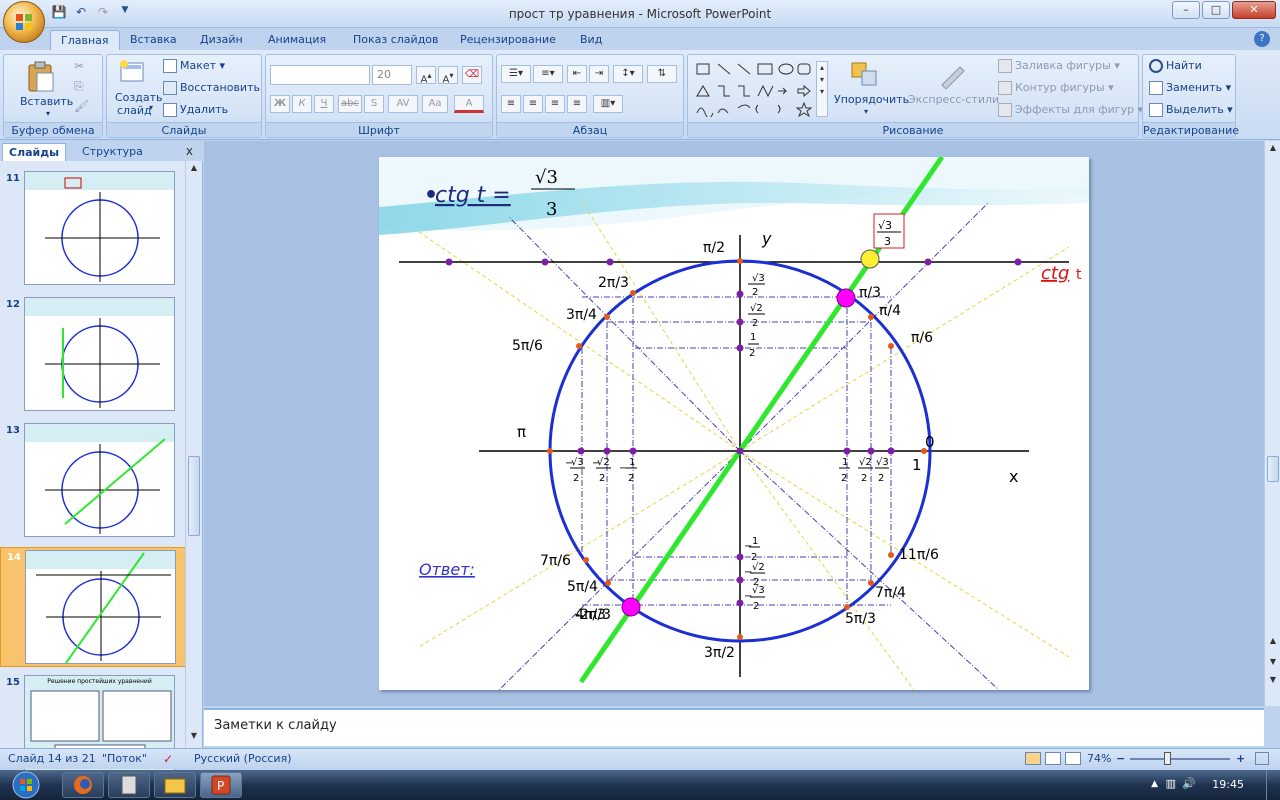 This screenshot has height=800, width=1280. I want to click on maximize-button: □, so click(1216, 10).